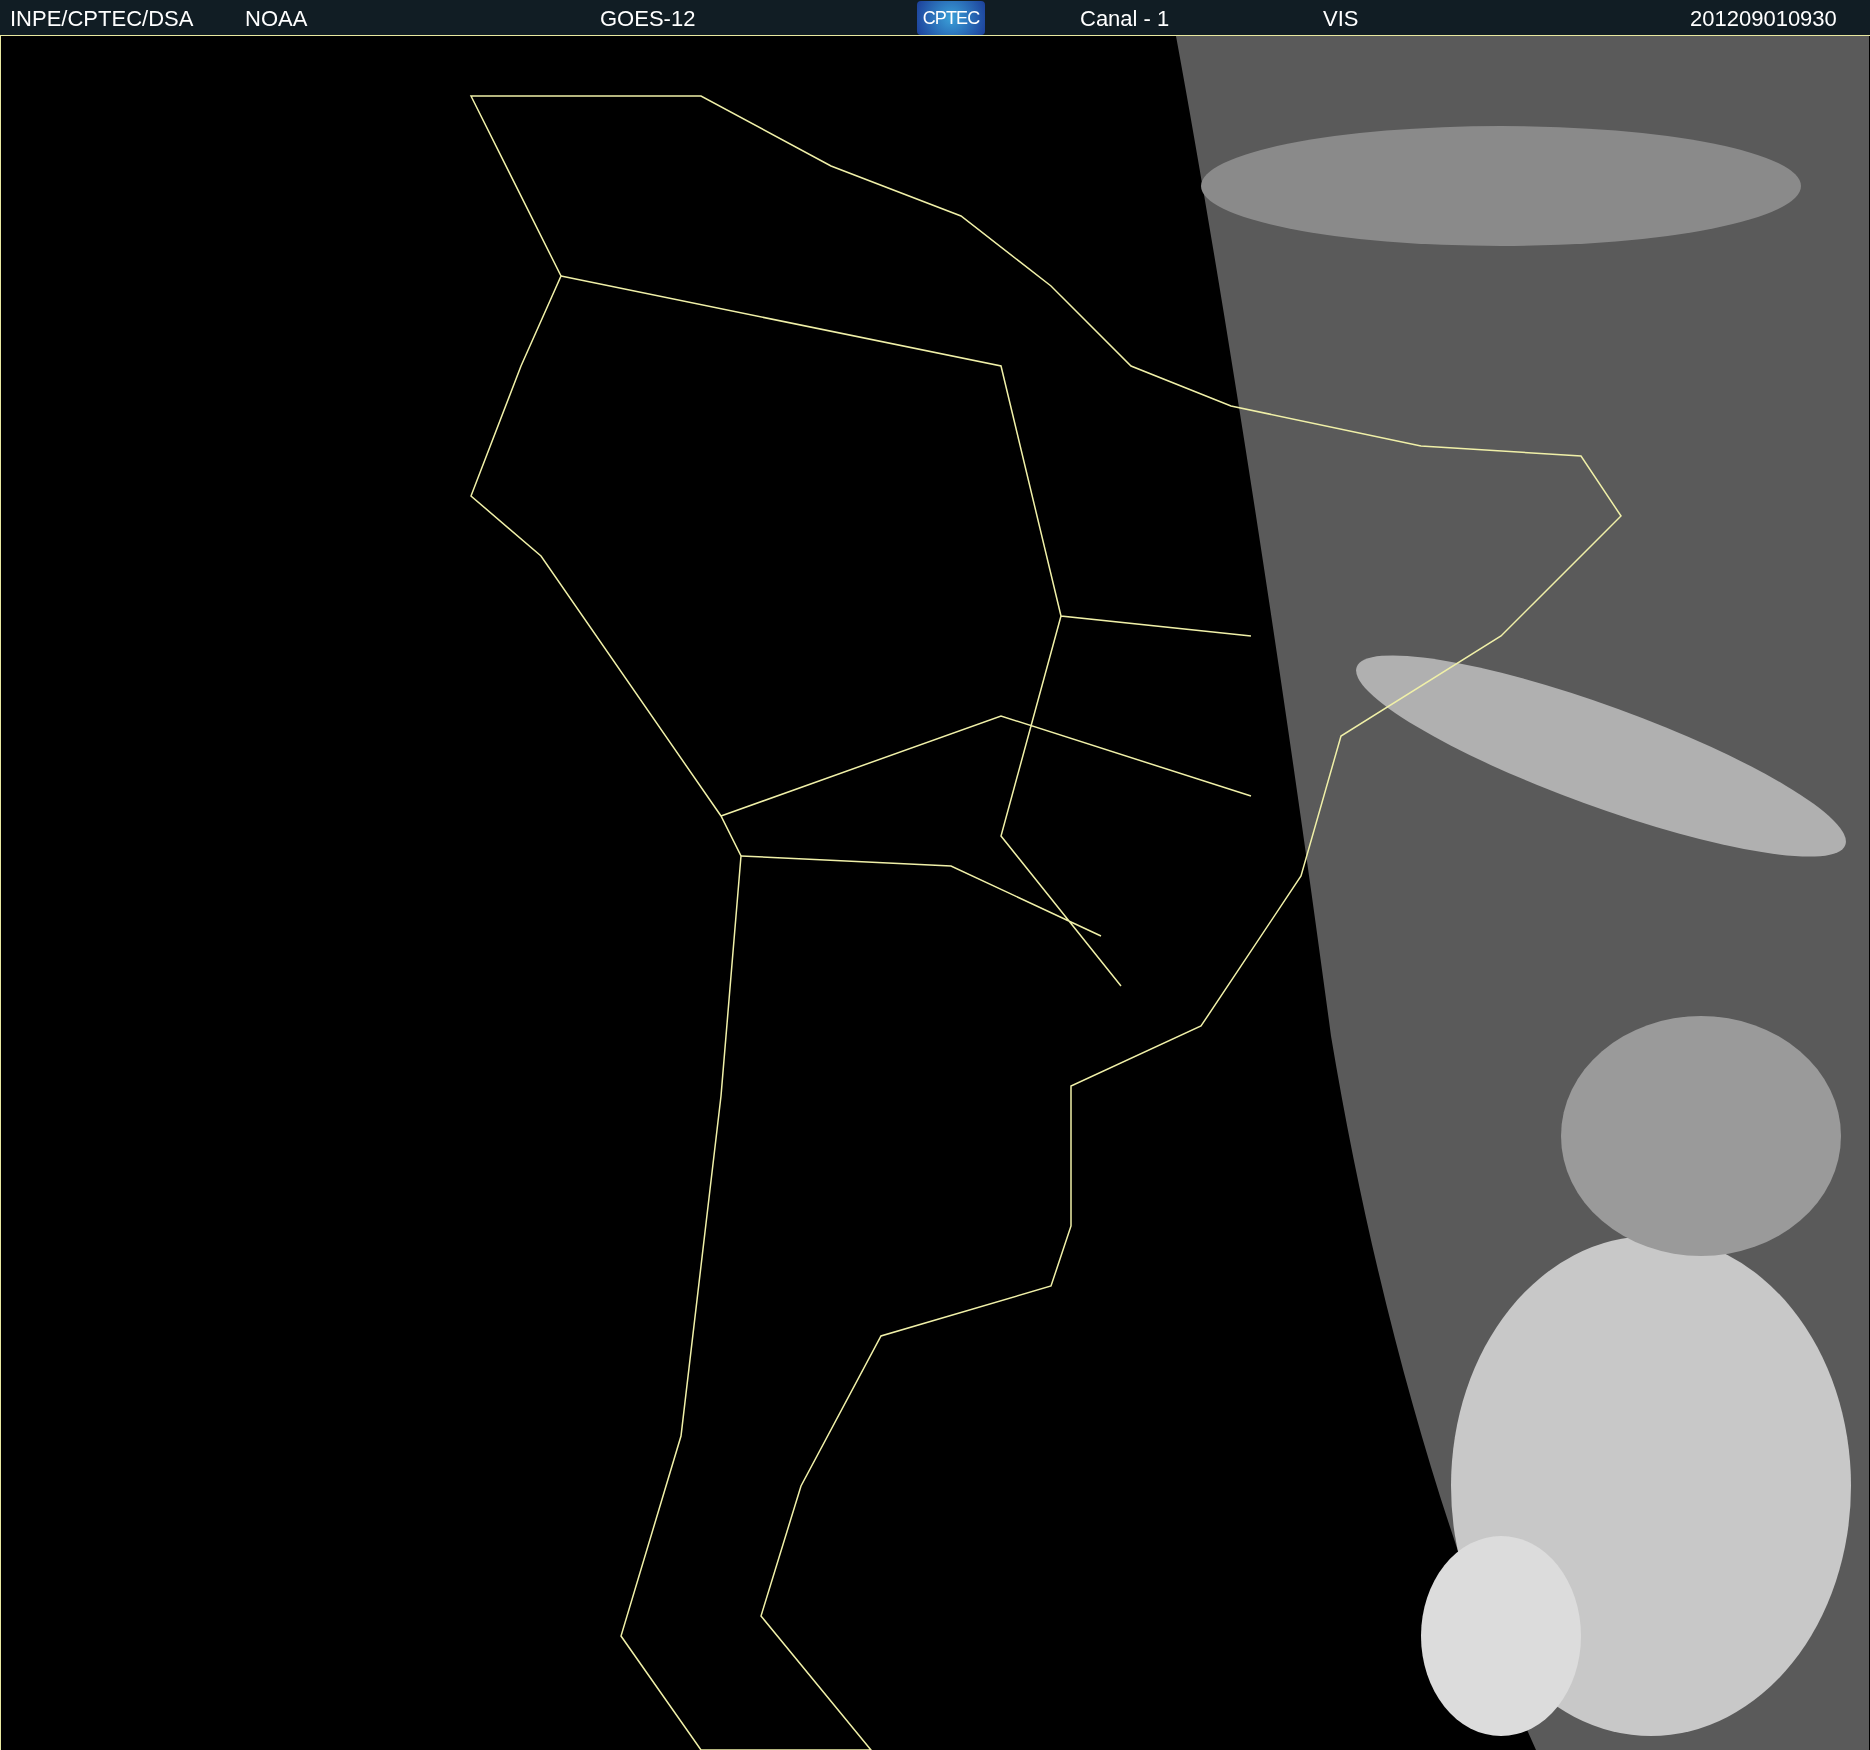 The width and height of the screenshot is (1870, 1750). I want to click on channel-label: Canal - 1, so click(1125, 18).